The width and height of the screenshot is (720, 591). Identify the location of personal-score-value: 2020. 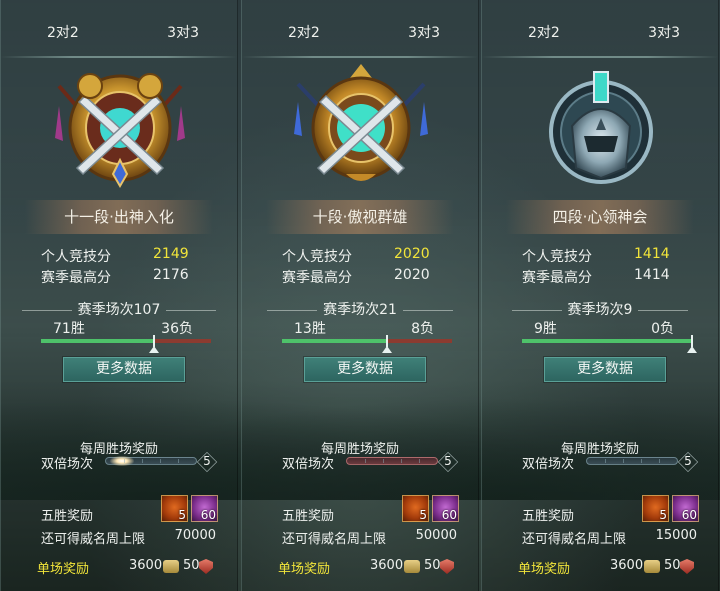
(412, 254).